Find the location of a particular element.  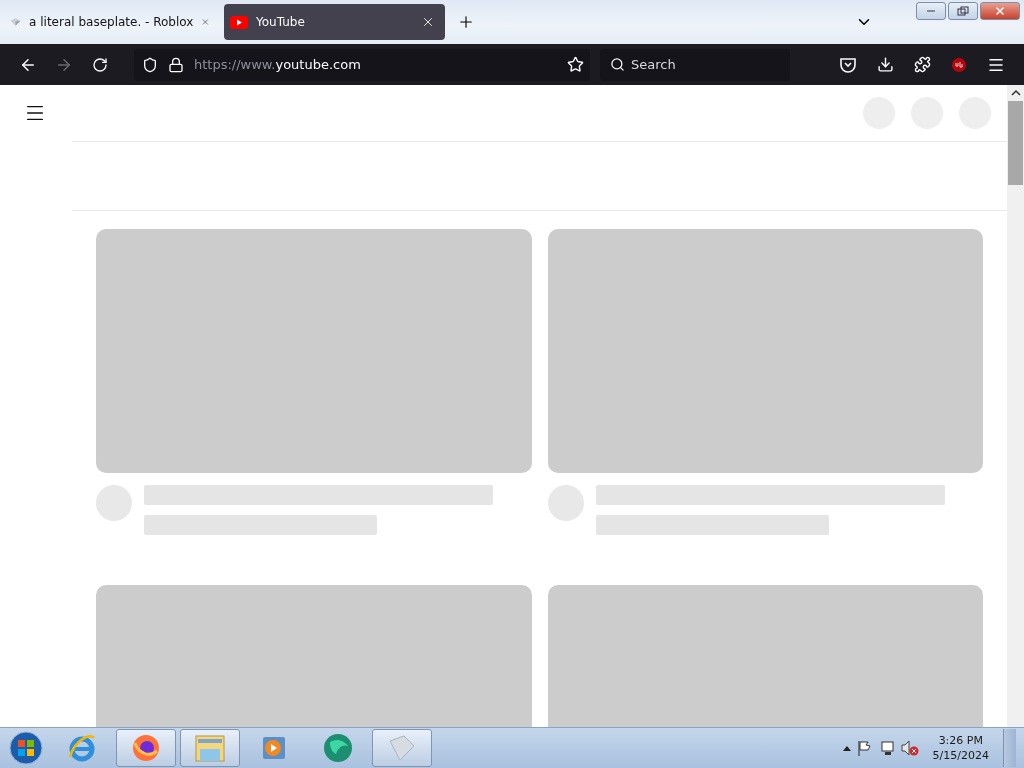

search-icon is located at coordinates (617, 64).